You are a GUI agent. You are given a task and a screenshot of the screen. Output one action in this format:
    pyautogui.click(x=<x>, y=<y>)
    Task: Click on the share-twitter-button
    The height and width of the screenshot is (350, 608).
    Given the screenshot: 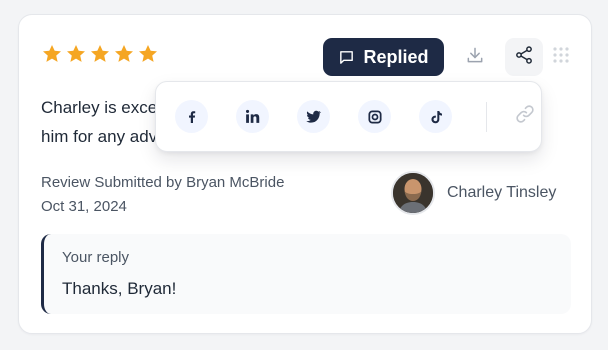 What is the action you would take?
    pyautogui.click(x=313, y=116)
    